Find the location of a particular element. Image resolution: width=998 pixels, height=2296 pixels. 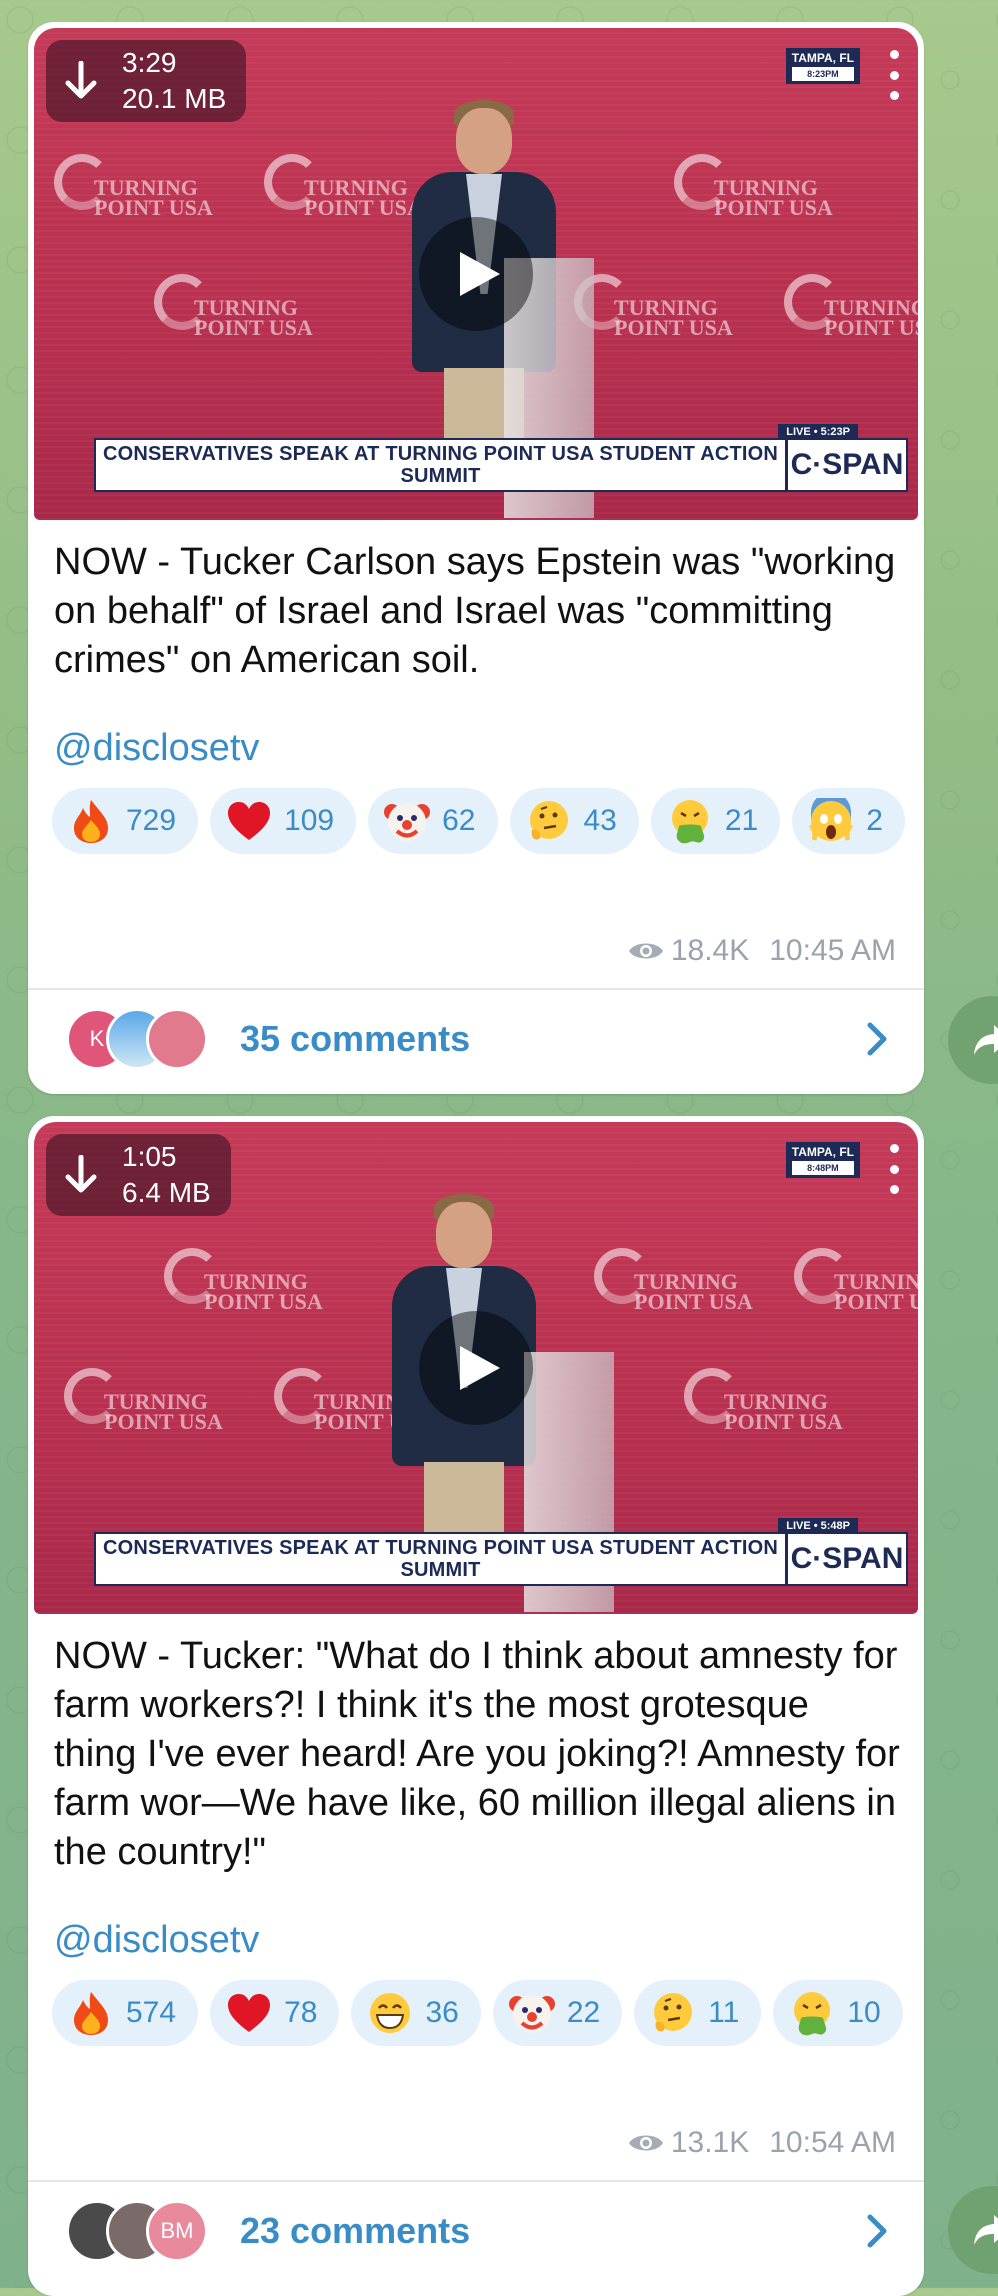

view-count: 18.4K is located at coordinates (710, 950).